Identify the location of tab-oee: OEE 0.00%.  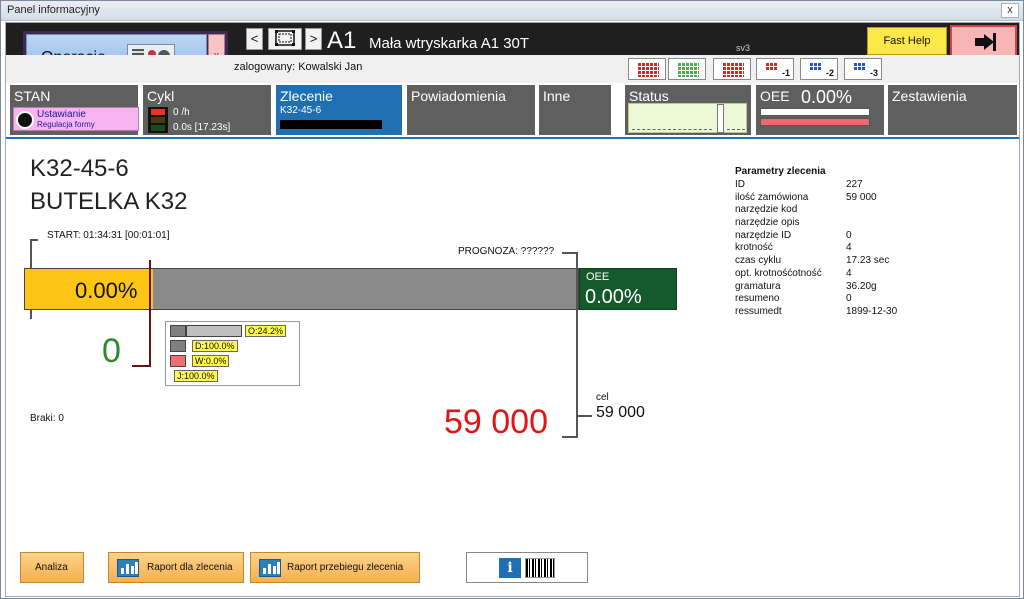
(820, 110).